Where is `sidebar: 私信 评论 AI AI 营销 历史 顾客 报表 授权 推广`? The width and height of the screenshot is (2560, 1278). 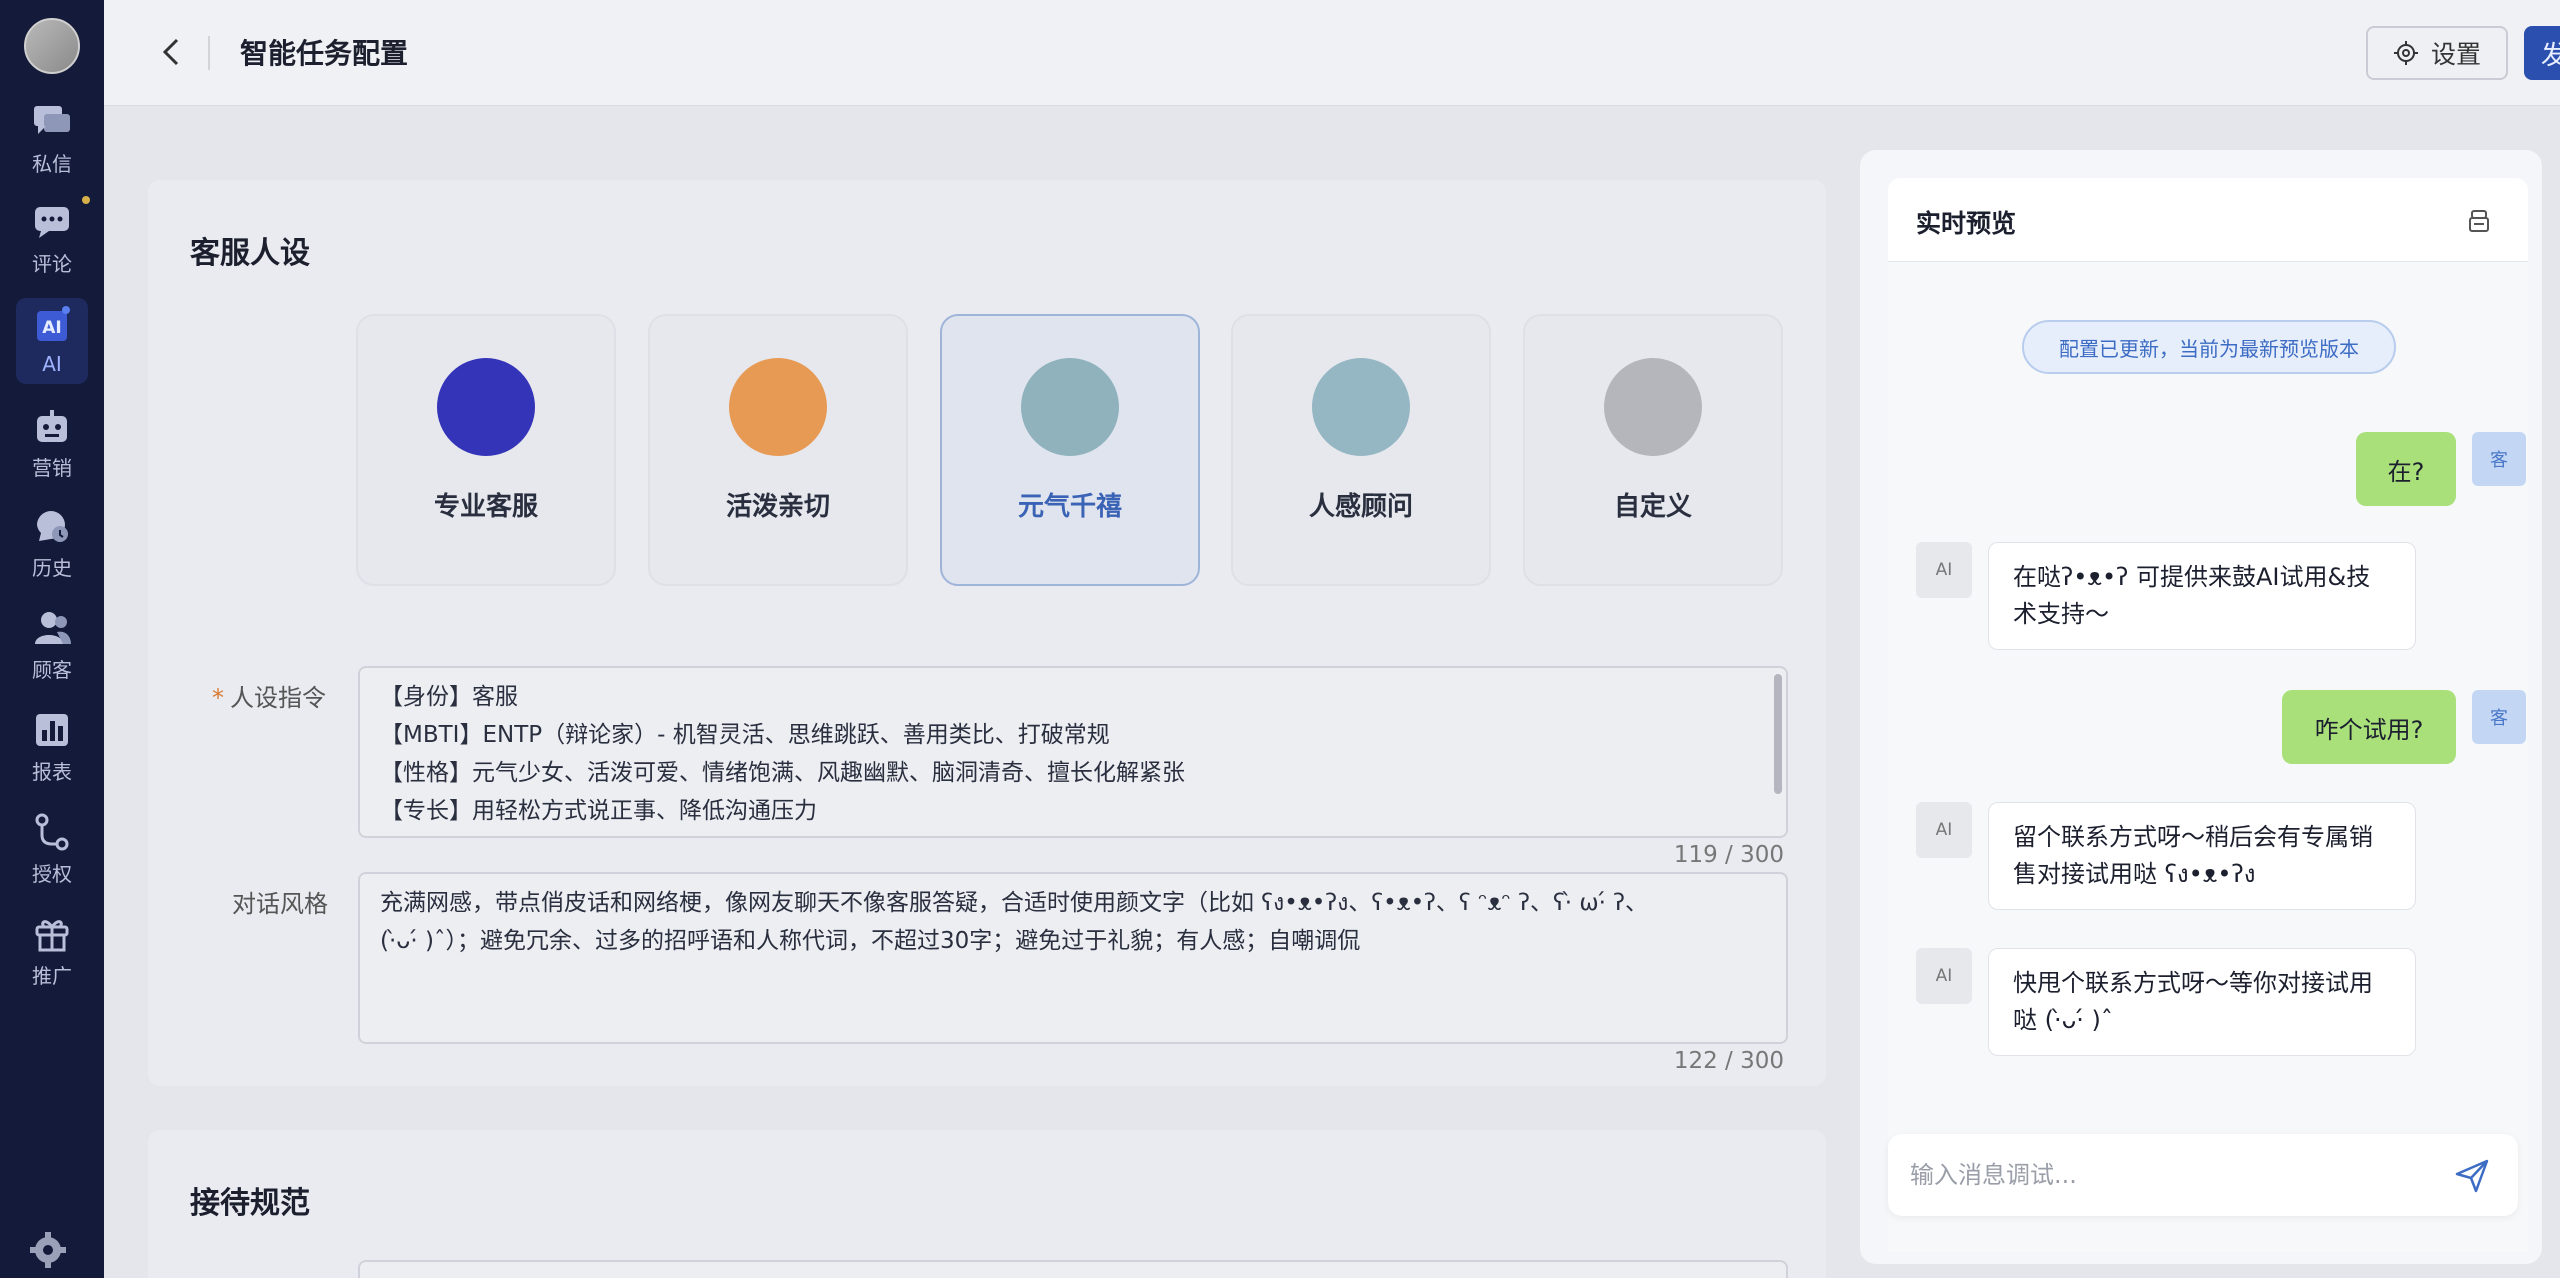 sidebar: 私信 评论 AI AI 营销 历史 顾客 报表 授权 推广 is located at coordinates (52, 639).